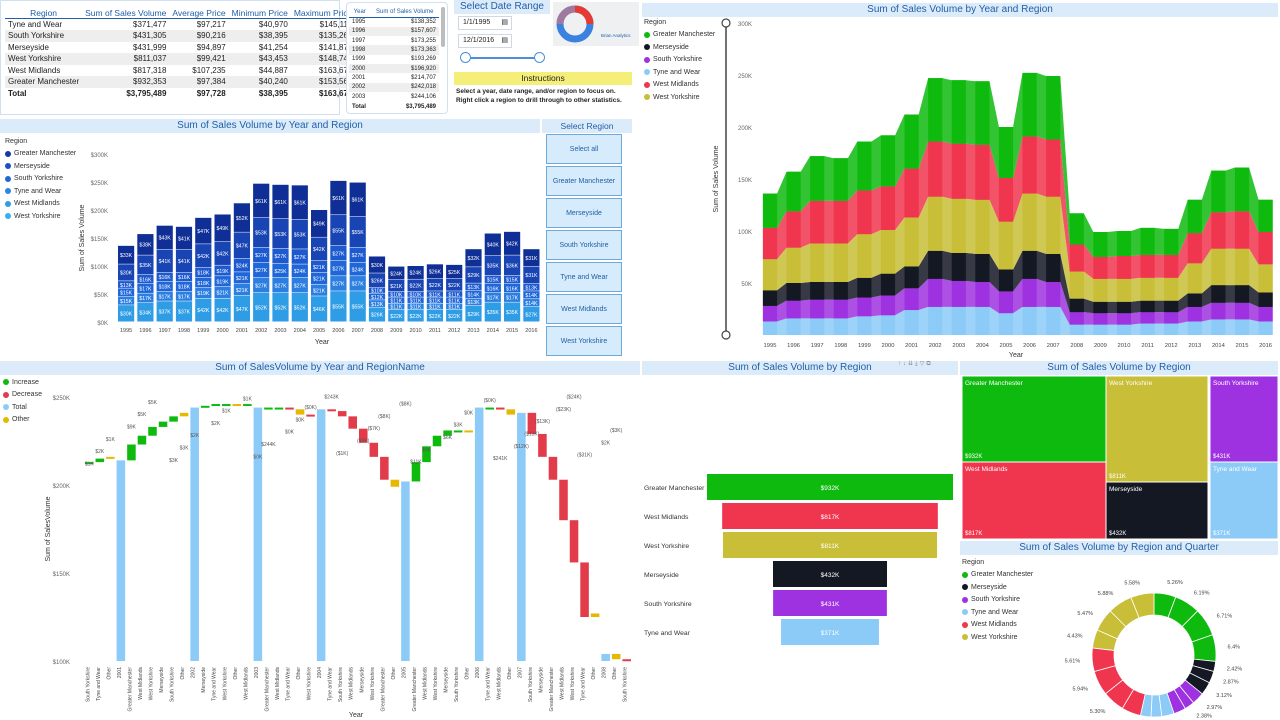  Describe the element at coordinates (929, 364) in the screenshot. I see `focus-mode-icon: ⧉` at that location.